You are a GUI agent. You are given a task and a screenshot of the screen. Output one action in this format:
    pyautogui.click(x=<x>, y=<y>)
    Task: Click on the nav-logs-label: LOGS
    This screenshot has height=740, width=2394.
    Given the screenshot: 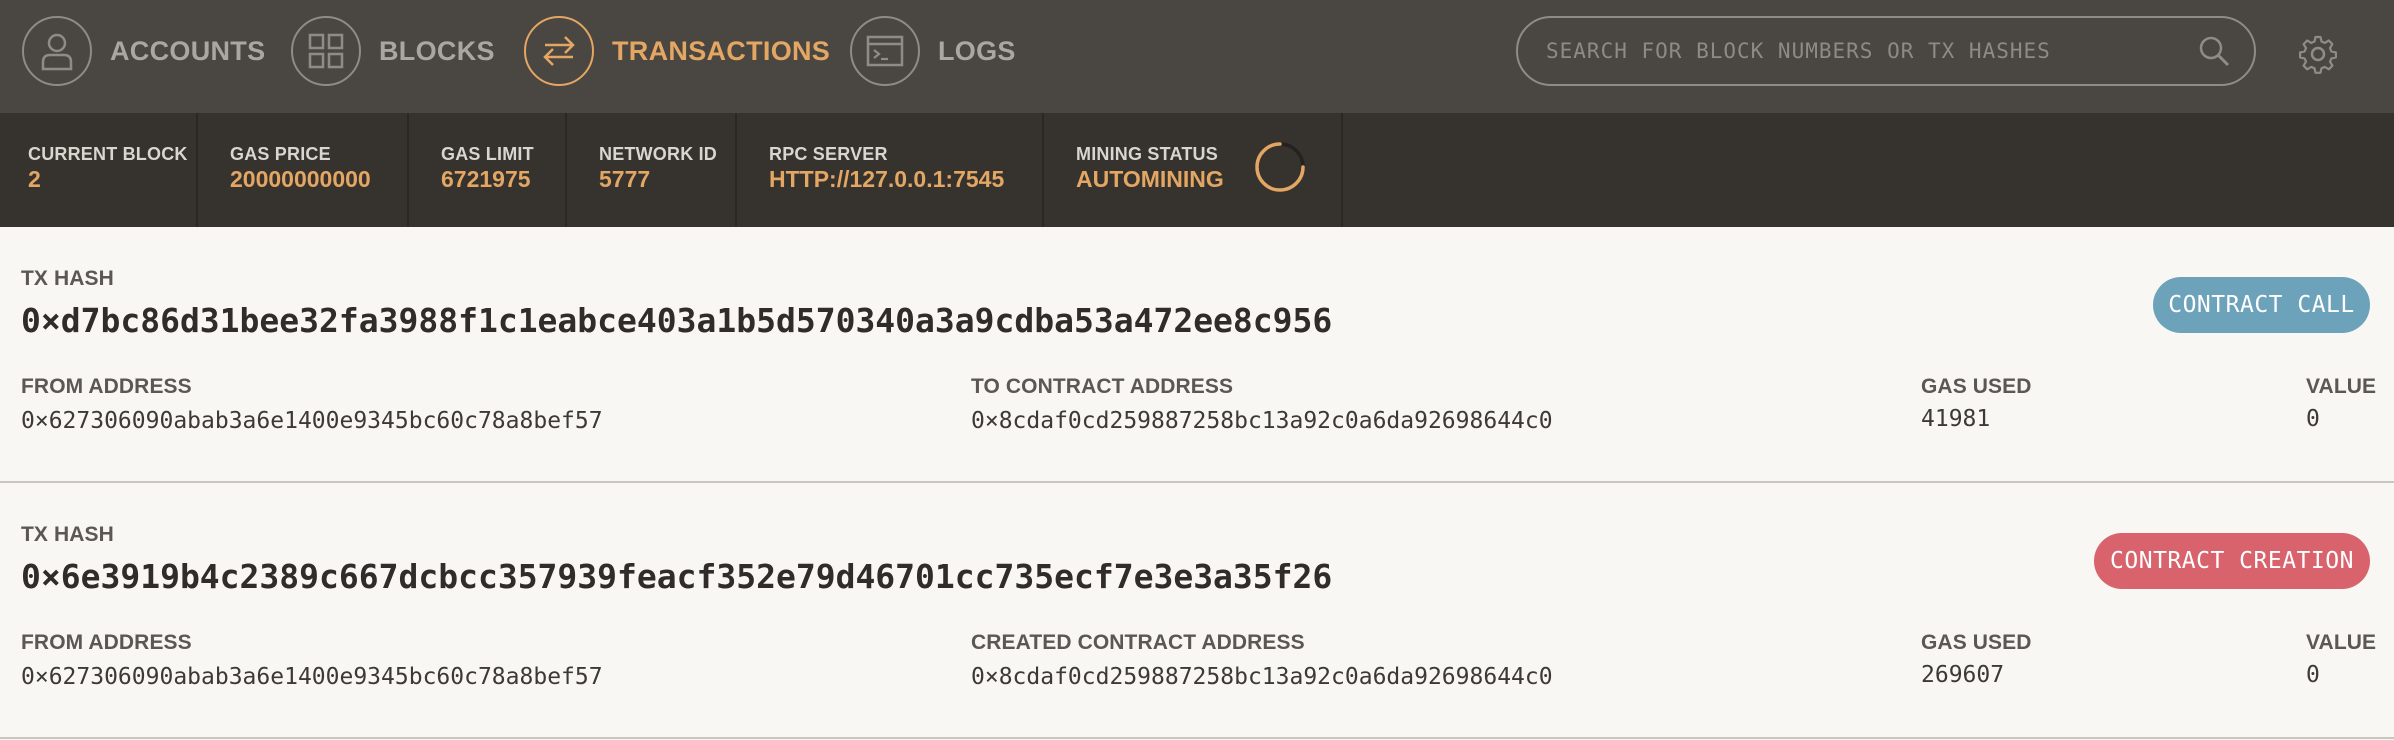 What is the action you would take?
    pyautogui.click(x=977, y=50)
    